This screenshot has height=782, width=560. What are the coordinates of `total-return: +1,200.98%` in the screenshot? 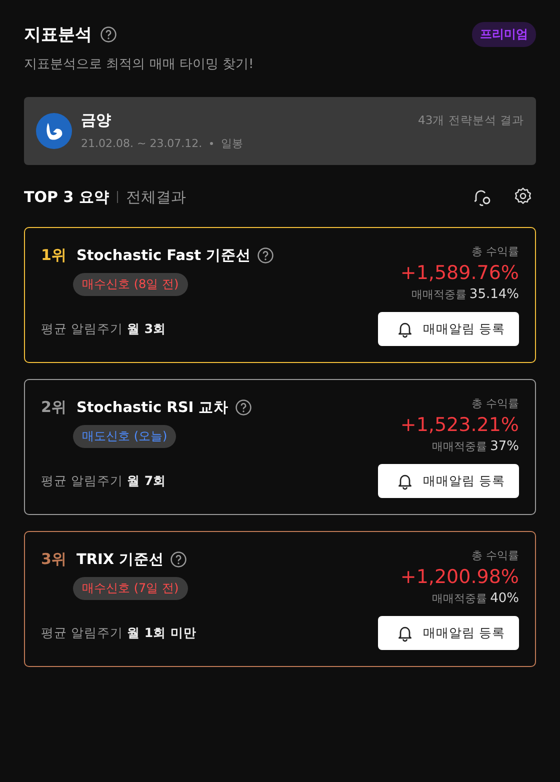 It's located at (459, 577).